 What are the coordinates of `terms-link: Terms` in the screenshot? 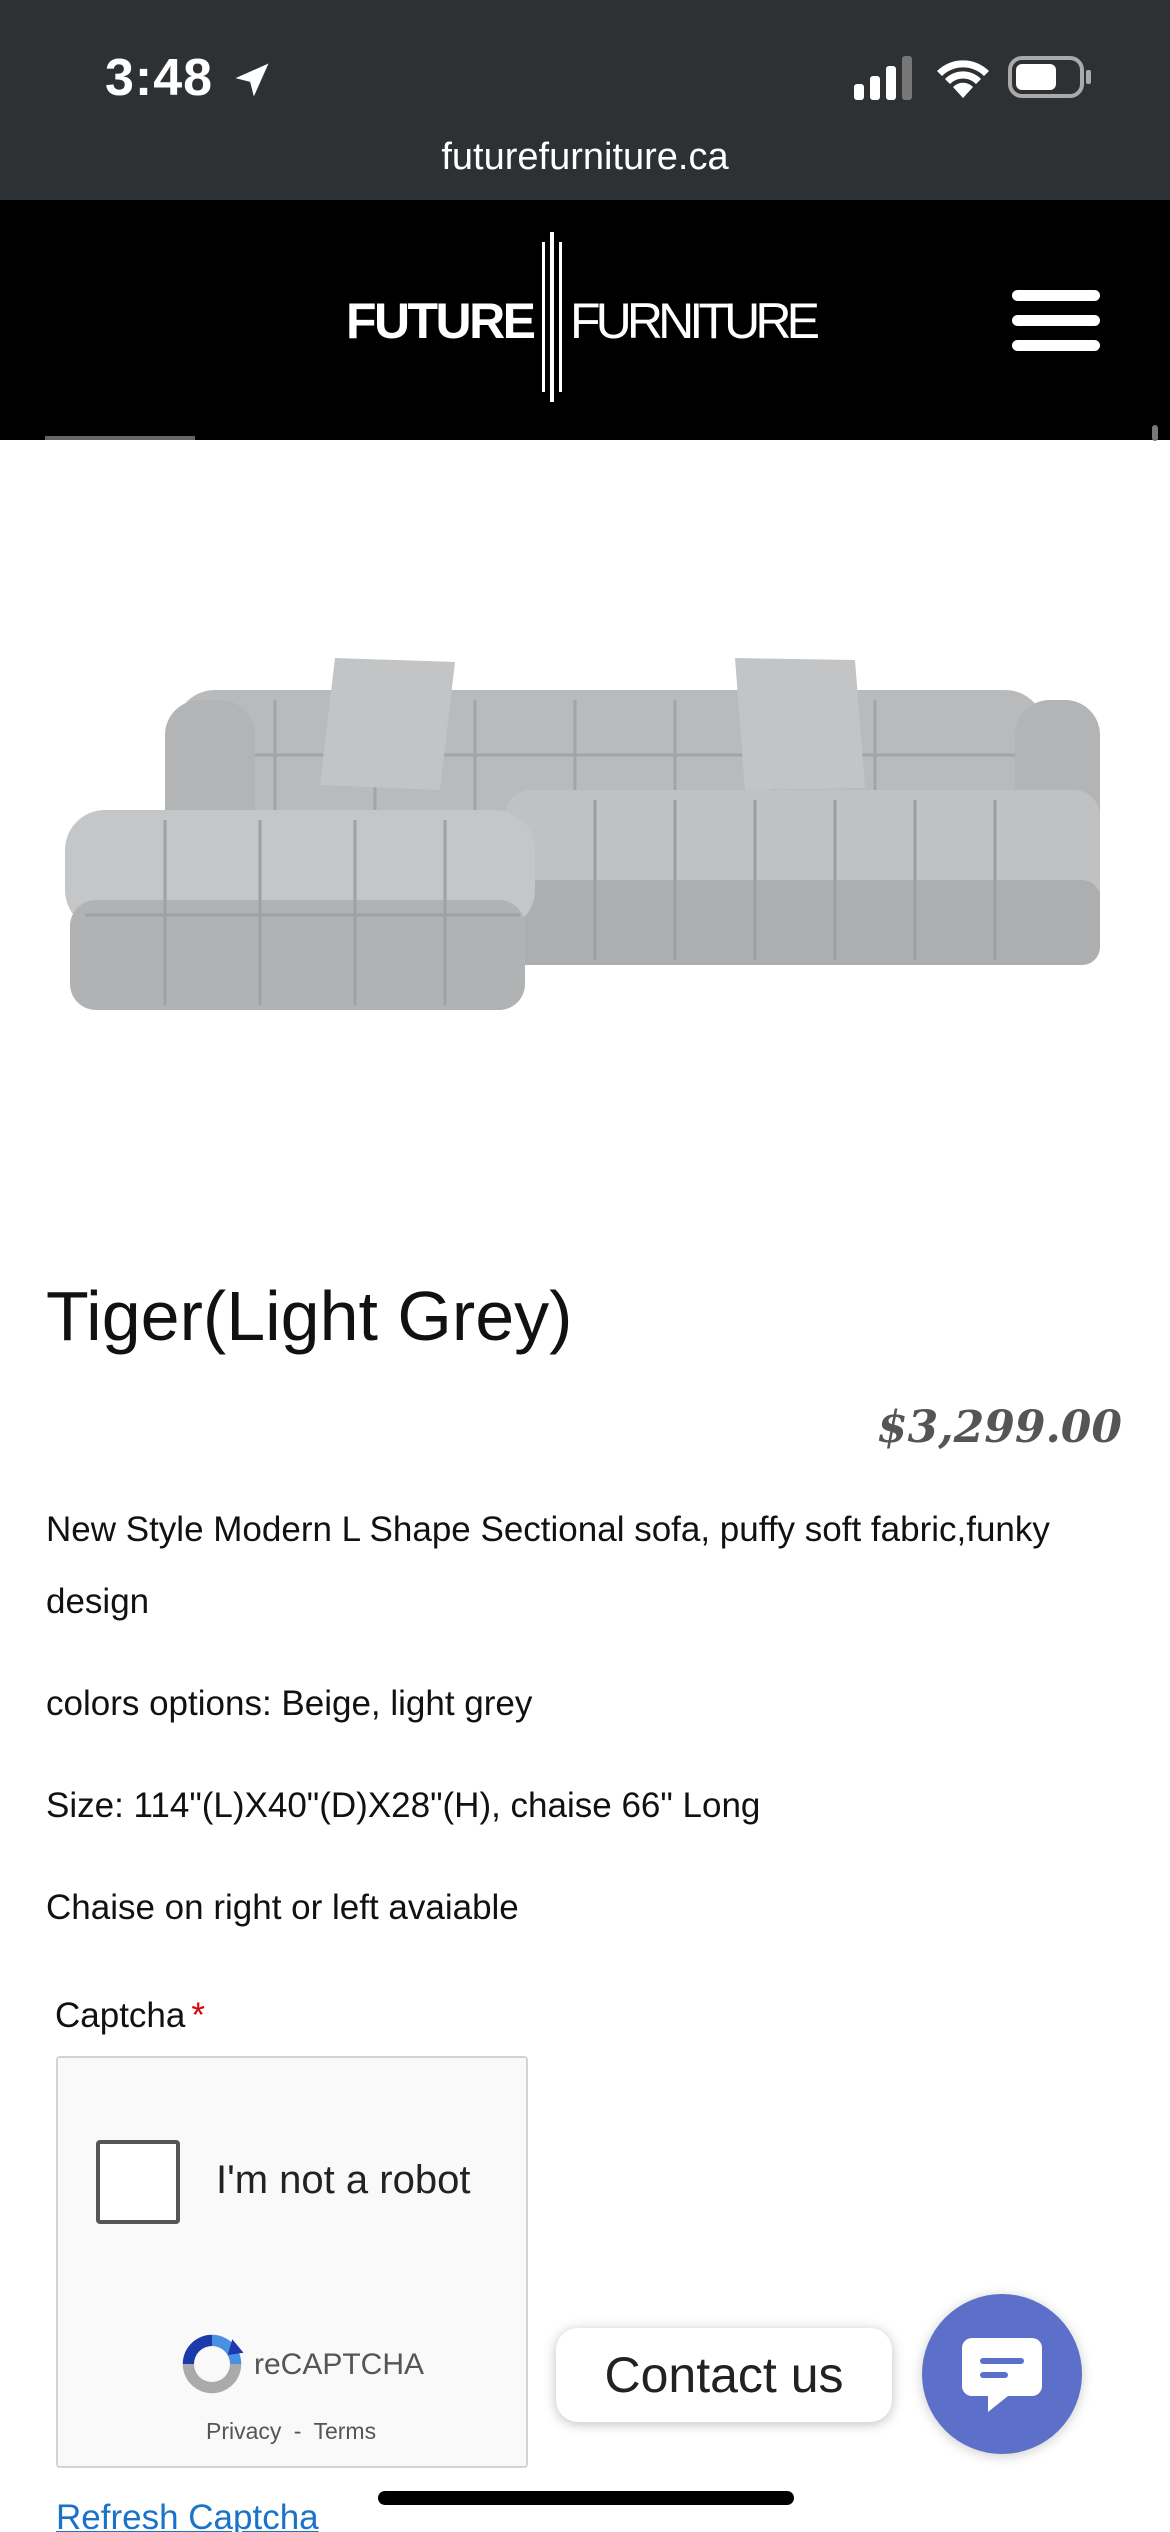 It's located at (344, 2431).